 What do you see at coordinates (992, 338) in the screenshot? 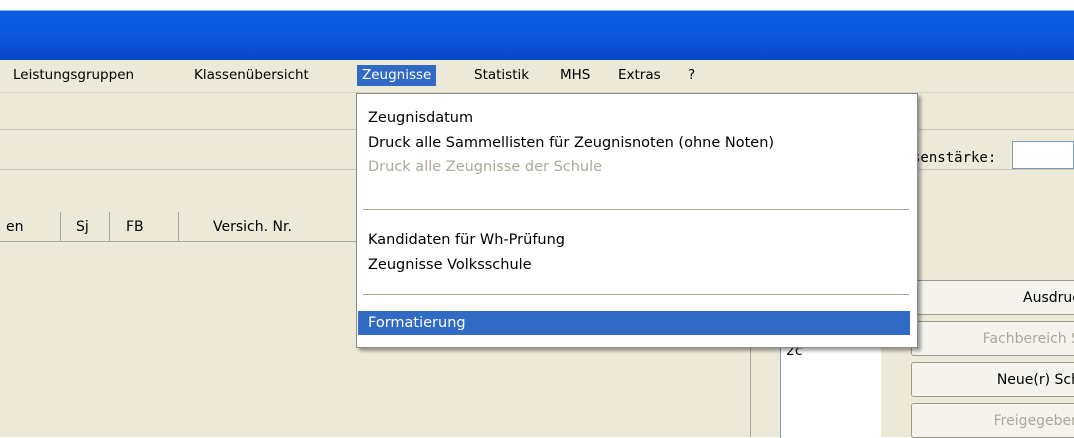
I see `fachbereich-button: Fachbereich S` at bounding box center [992, 338].